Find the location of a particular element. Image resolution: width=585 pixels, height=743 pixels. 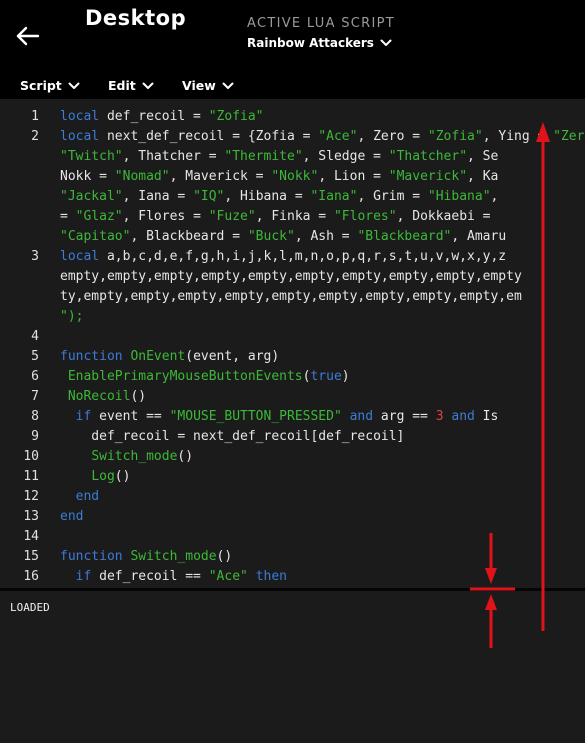

code-token: , Se is located at coordinates (483, 156).